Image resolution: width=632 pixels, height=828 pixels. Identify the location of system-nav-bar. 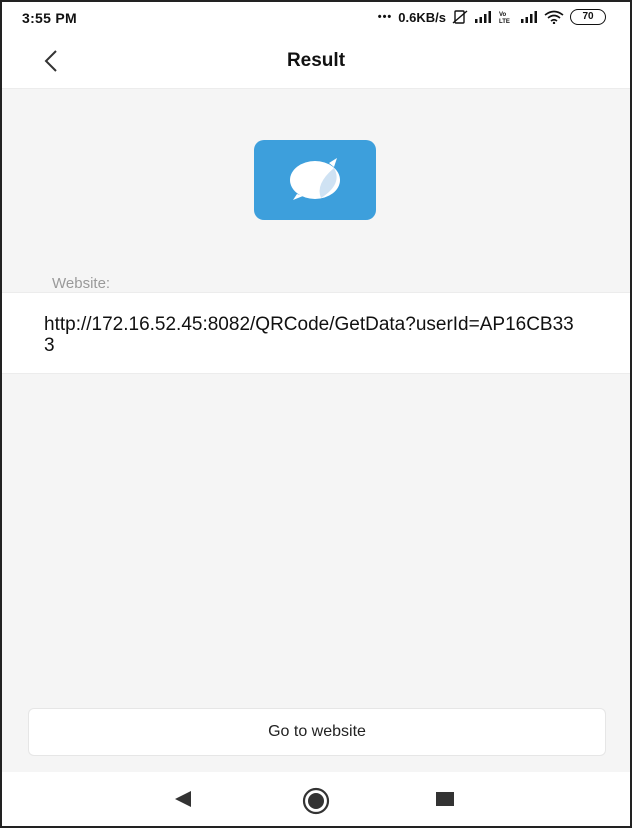
(316, 799).